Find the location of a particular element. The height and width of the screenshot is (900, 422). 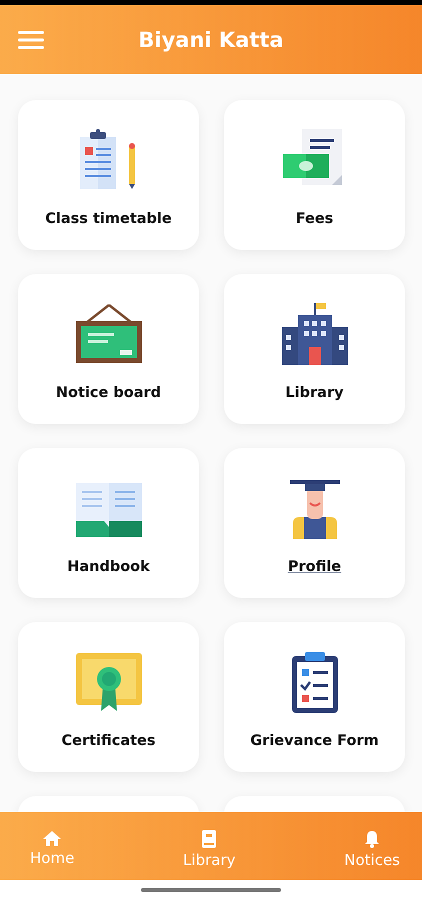

tile-label: Notice board is located at coordinates (109, 393).